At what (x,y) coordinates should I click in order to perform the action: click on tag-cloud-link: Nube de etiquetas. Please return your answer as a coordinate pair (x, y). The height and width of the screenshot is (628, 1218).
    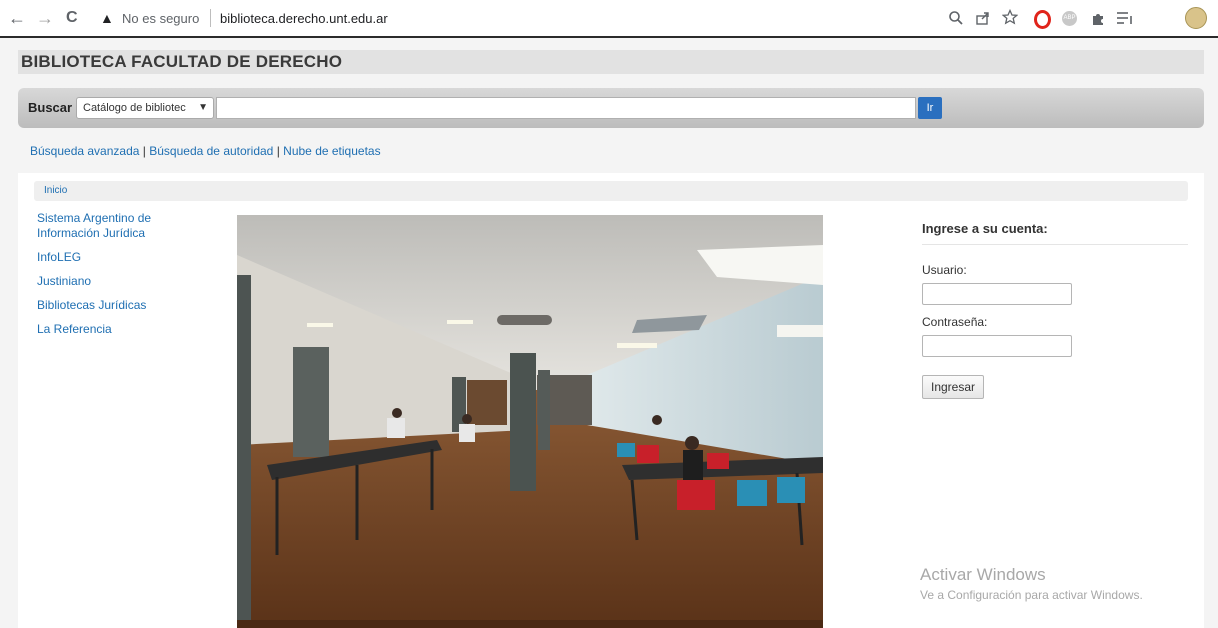
    Looking at the image, I should click on (331, 151).